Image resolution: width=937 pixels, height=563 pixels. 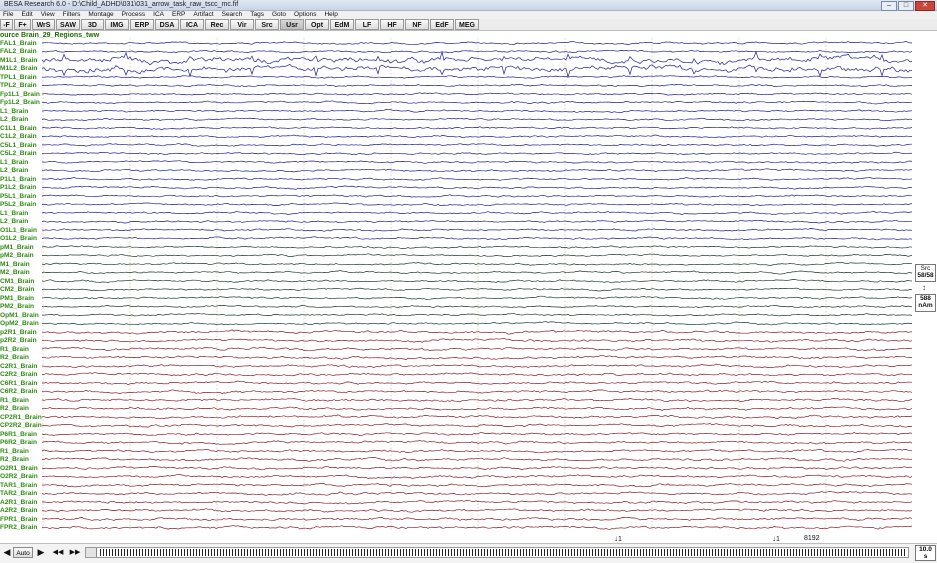 What do you see at coordinates (18, 434) in the screenshot?
I see `channel-label: P6R1_Brain` at bounding box center [18, 434].